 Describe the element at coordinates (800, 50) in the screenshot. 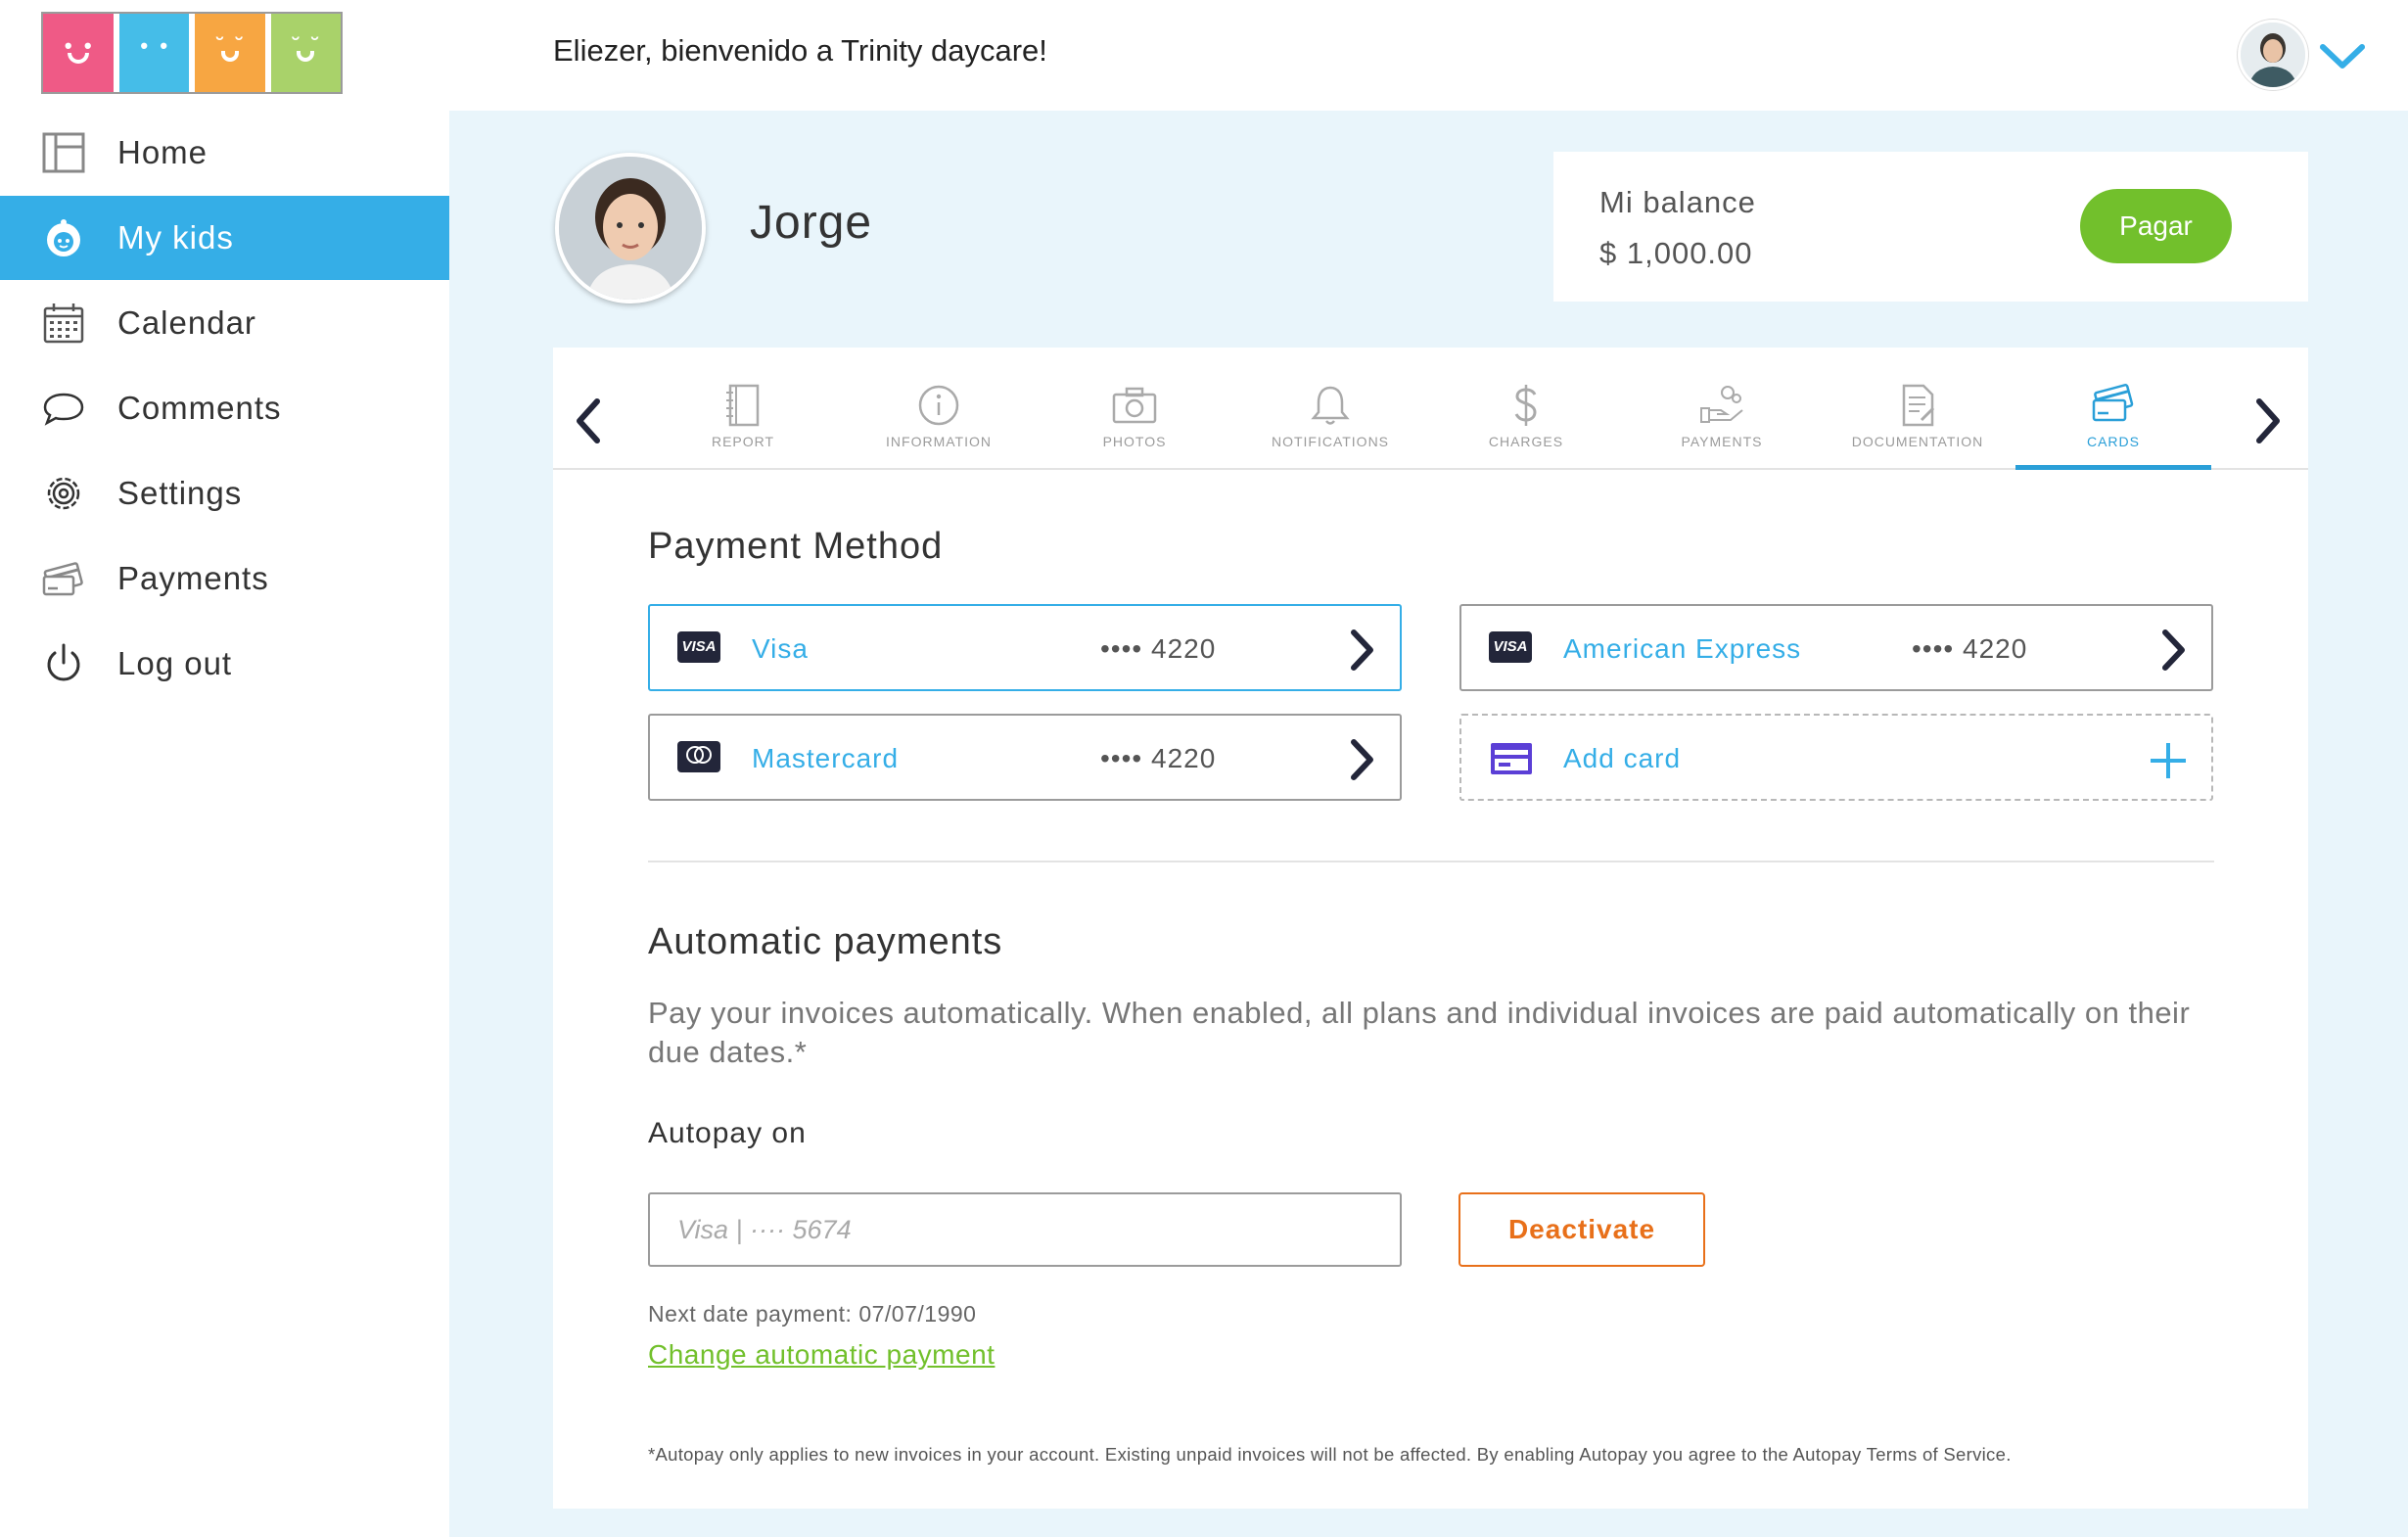

I see `welcome-greeting: Eliezer, bienvenido a Trinity daycare!` at that location.